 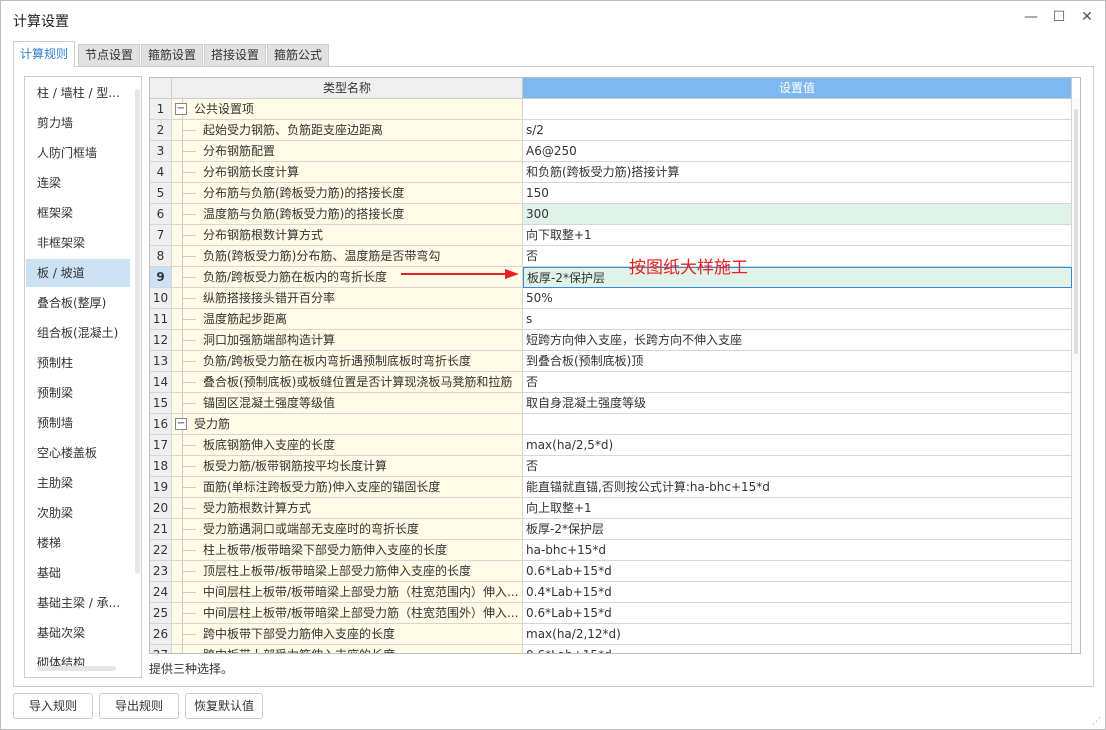 I want to click on table-row: 20 受力筋根数计算方式 向上取整+1, so click(x=611, y=508).